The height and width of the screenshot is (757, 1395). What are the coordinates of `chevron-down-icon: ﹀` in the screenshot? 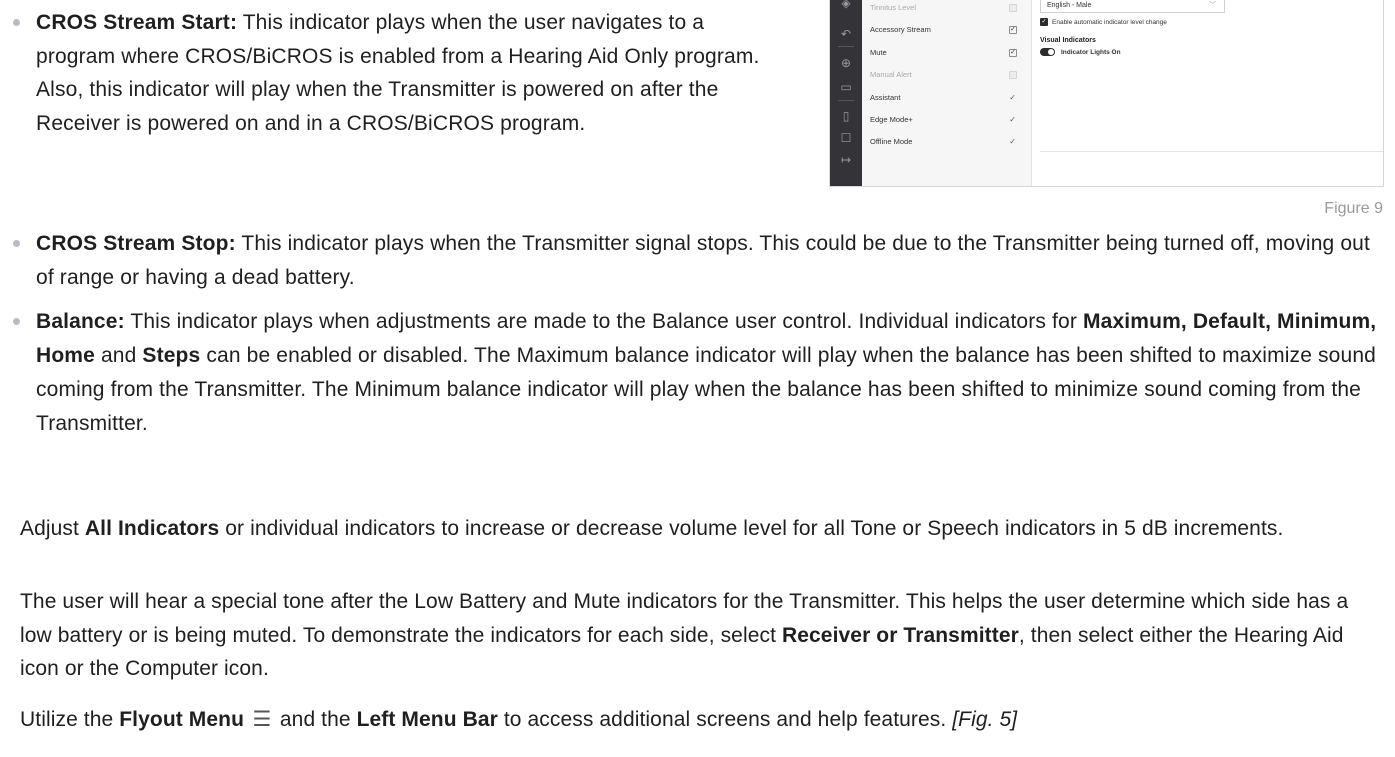 It's located at (1212, 5).